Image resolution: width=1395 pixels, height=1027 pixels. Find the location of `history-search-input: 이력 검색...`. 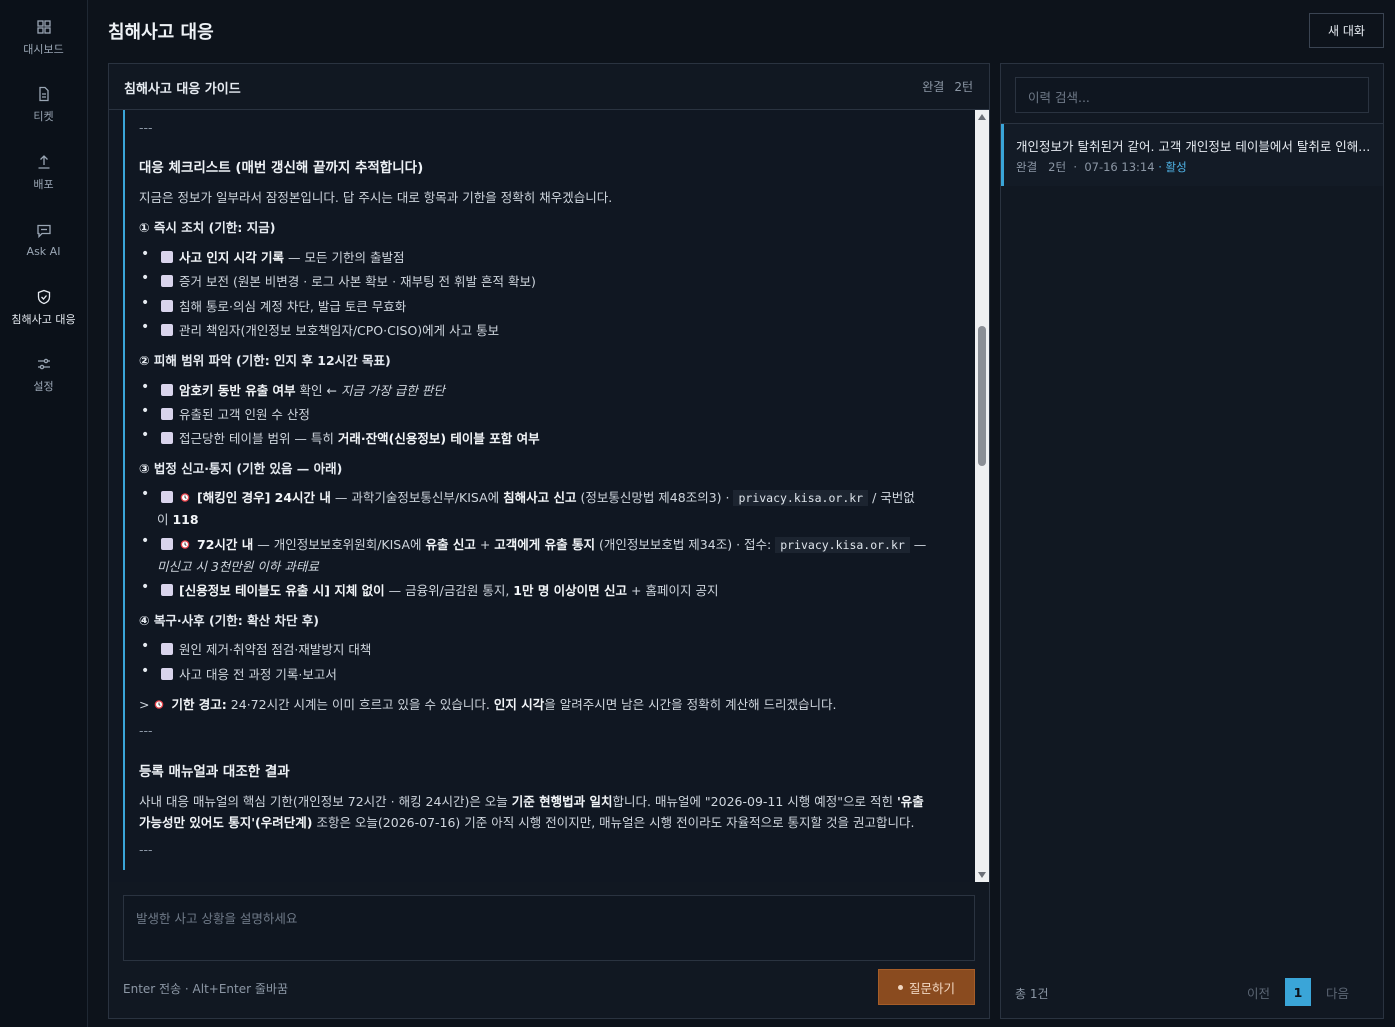

history-search-input: 이력 검색... is located at coordinates (1192, 95).